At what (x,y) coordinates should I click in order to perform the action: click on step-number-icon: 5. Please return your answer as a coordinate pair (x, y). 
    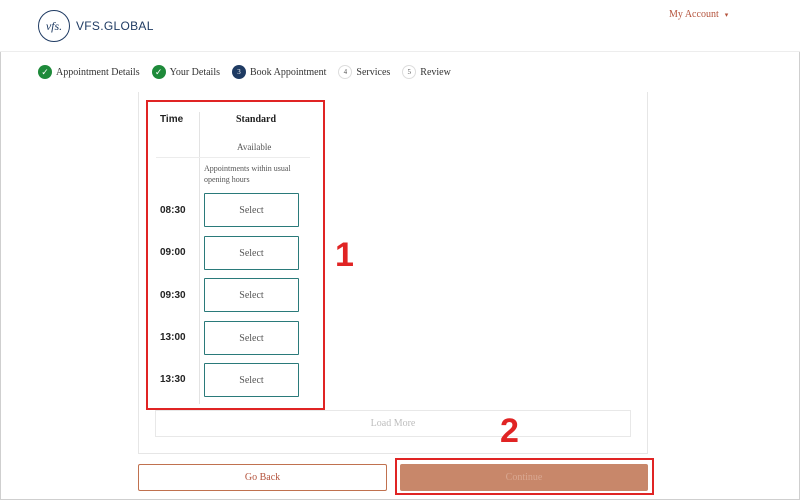
    Looking at the image, I should click on (409, 72).